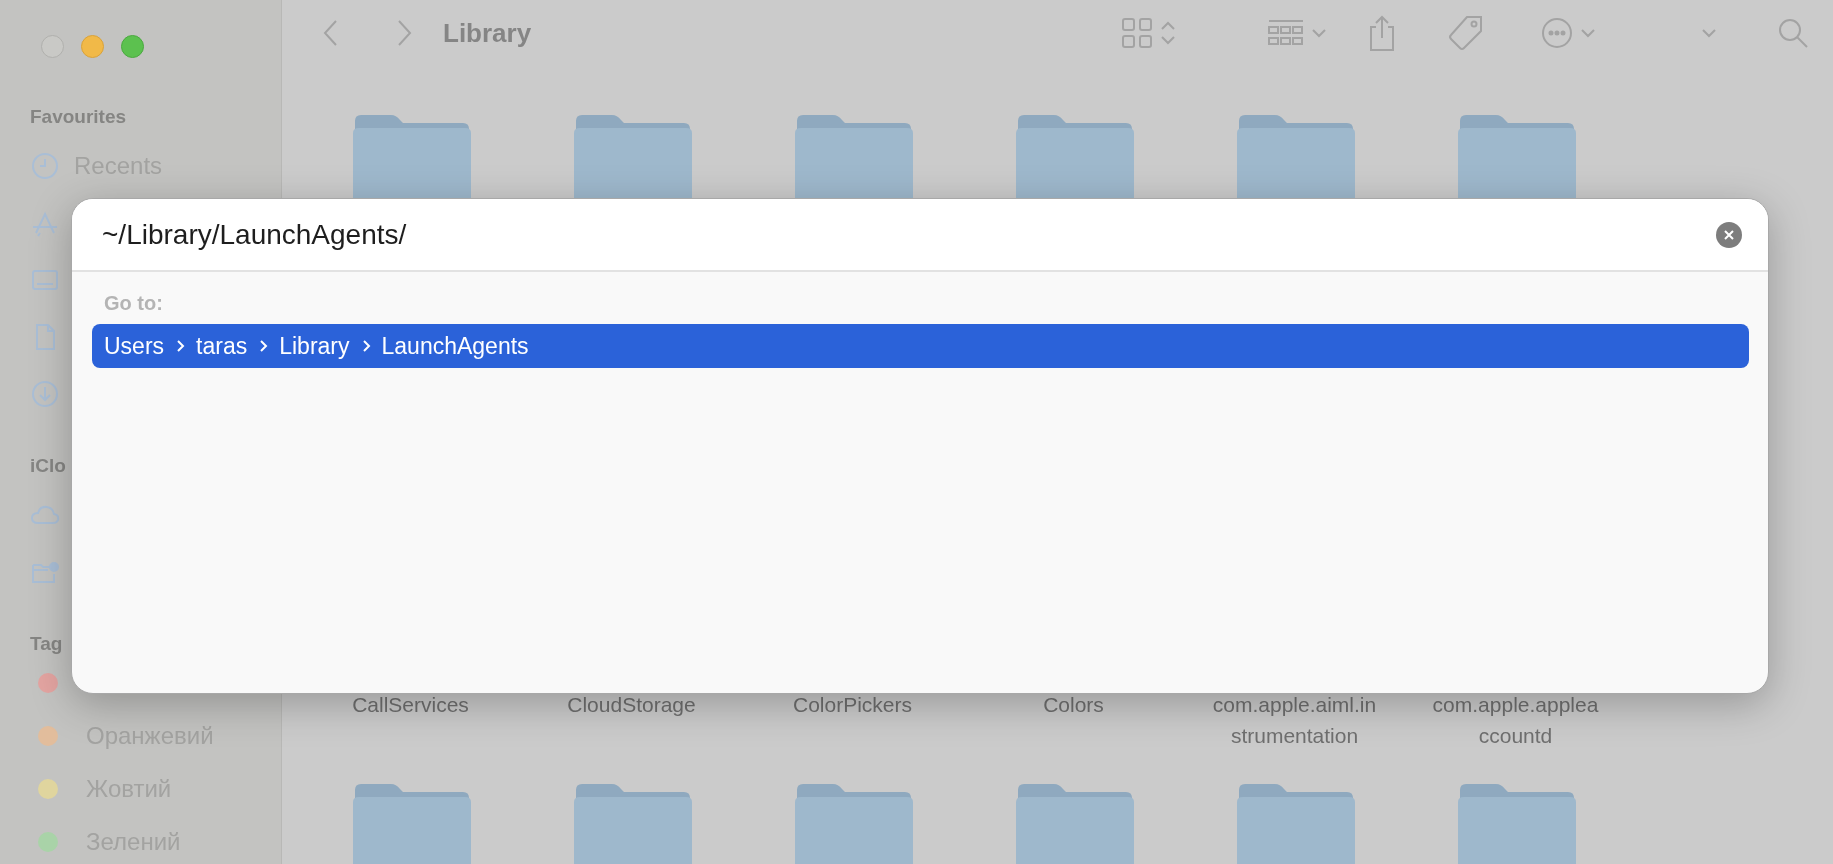 This screenshot has width=1833, height=864. Describe the element at coordinates (1793, 33) in the screenshot. I see `search-icon` at that location.